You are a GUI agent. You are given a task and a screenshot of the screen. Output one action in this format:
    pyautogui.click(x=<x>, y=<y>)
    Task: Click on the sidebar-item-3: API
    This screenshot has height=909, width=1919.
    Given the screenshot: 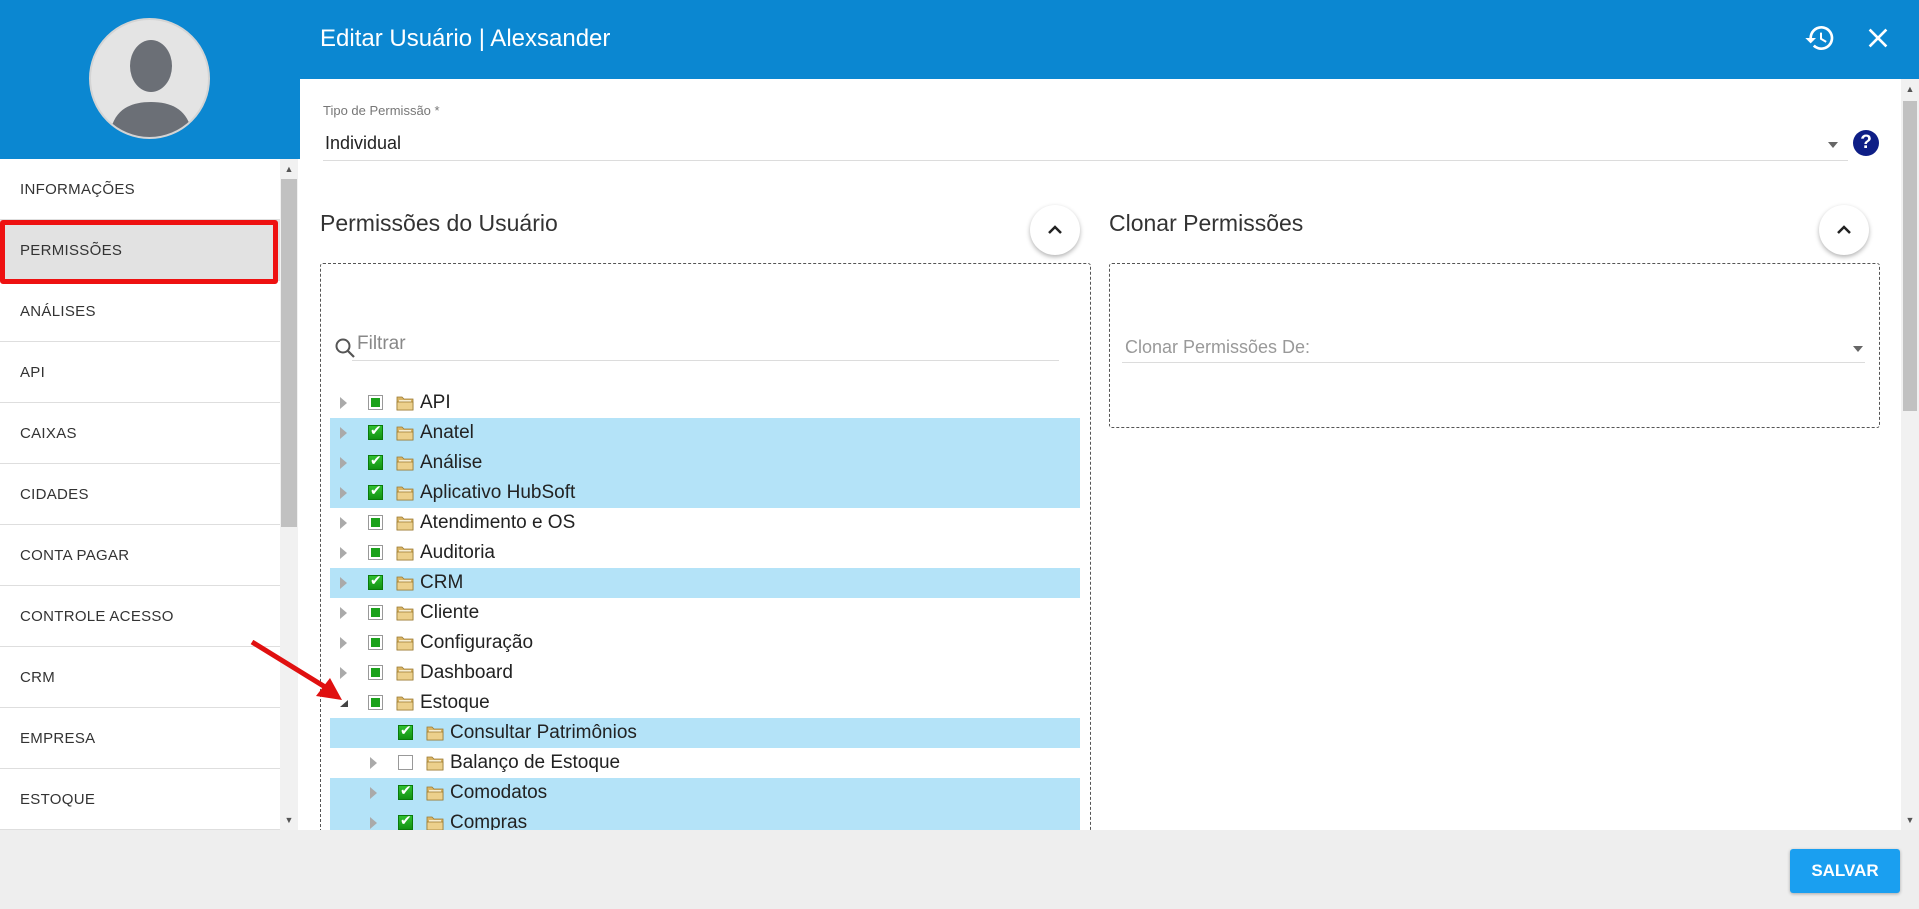 What is the action you would take?
    pyautogui.click(x=140, y=372)
    